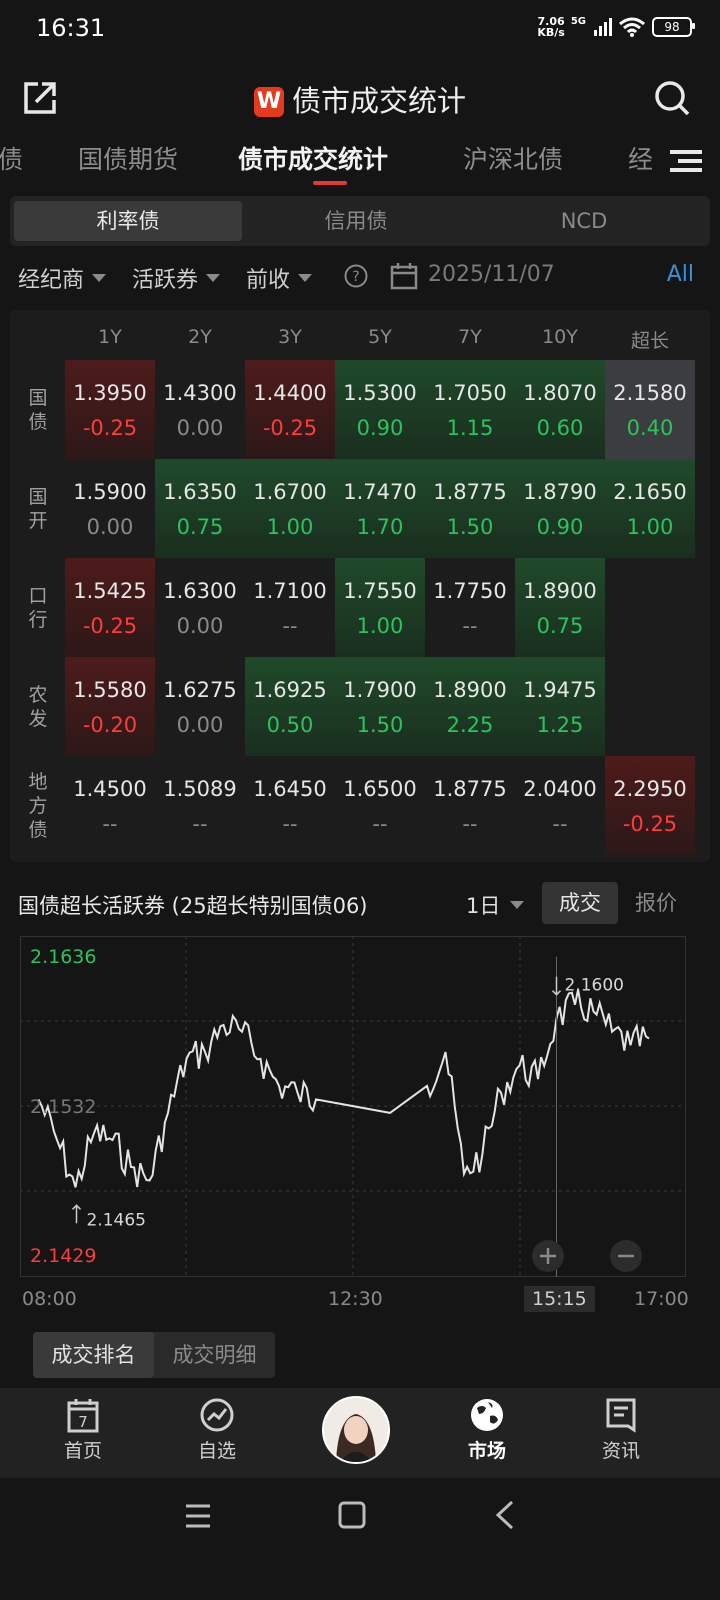  I want to click on yield-cell: 1.6500 --, so click(380, 805).